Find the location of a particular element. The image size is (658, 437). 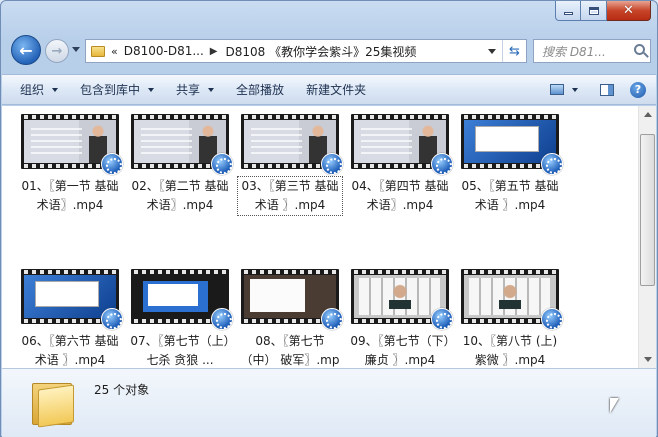

change-view-icon is located at coordinates (557, 89).